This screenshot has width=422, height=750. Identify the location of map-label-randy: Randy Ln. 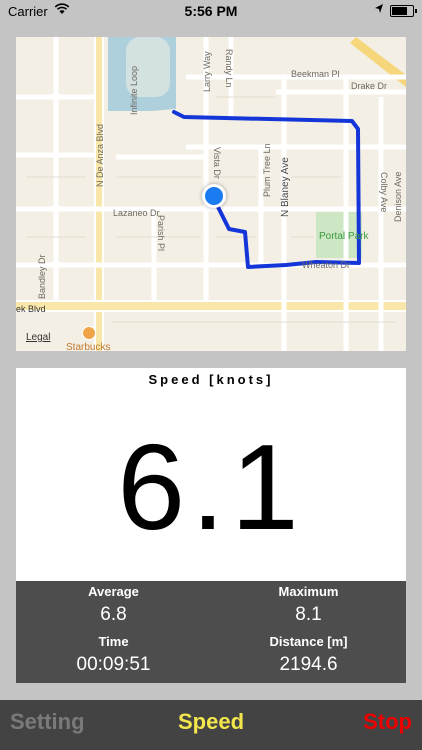
(229, 68).